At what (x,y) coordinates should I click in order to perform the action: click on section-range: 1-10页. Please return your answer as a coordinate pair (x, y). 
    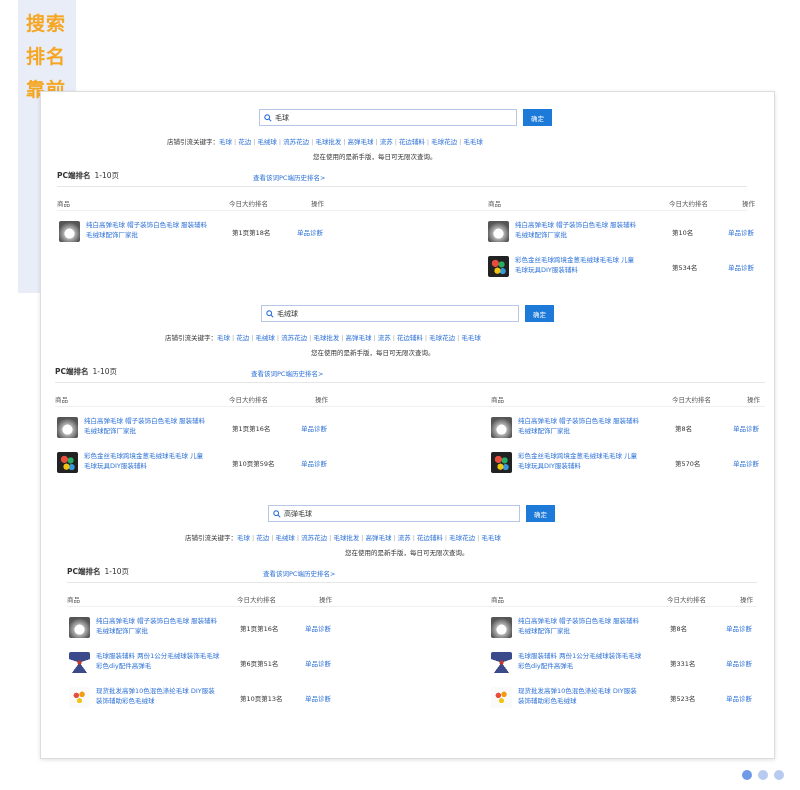
    Looking at the image, I should click on (105, 371).